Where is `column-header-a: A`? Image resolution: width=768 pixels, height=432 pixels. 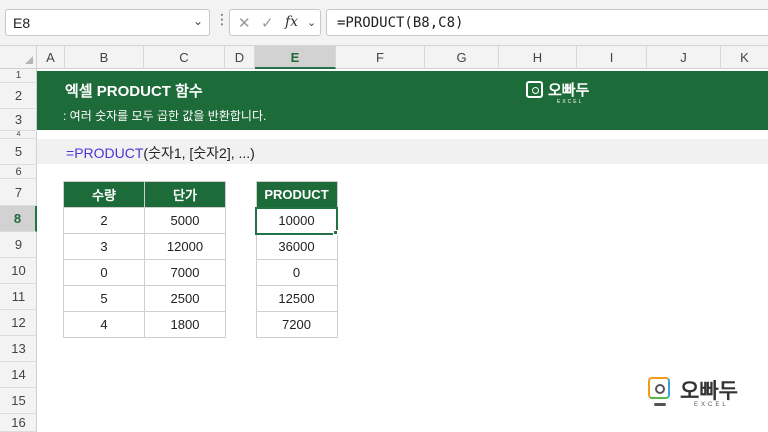
column-header-a: A is located at coordinates (51, 57).